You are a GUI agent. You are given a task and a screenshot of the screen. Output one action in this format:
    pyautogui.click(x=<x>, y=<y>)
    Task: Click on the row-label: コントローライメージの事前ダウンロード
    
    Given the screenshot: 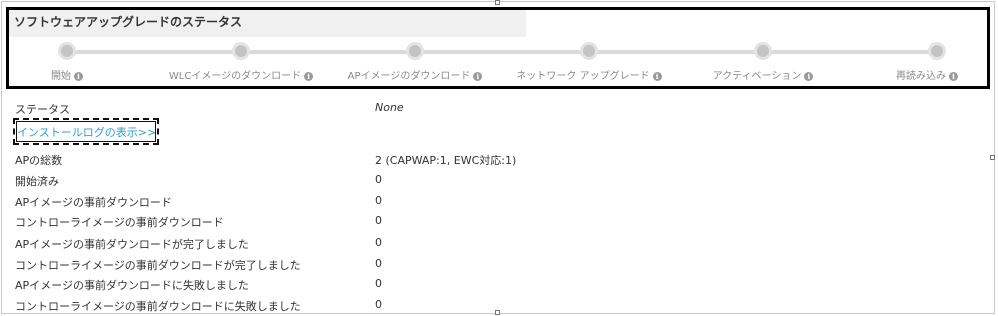 What is the action you would take?
    pyautogui.click(x=119, y=222)
    